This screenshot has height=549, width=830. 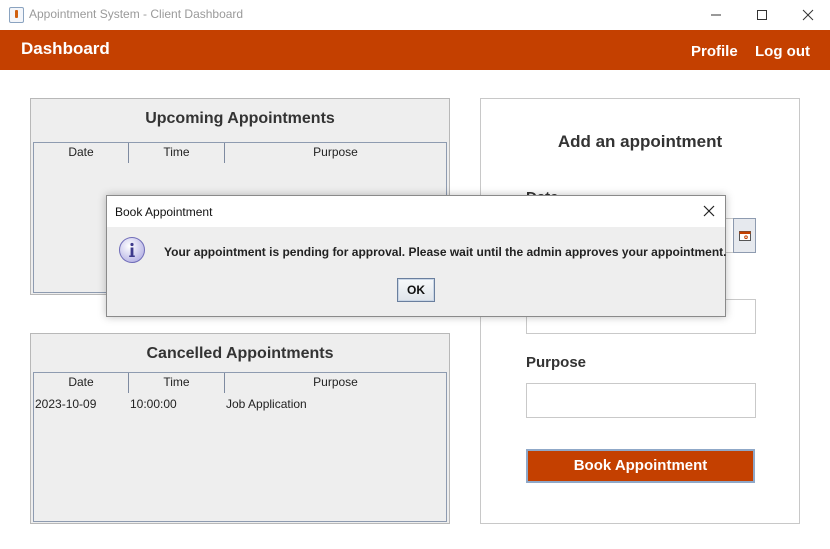 What do you see at coordinates (640, 141) in the screenshot?
I see `add-appointment-title: Add an appointment` at bounding box center [640, 141].